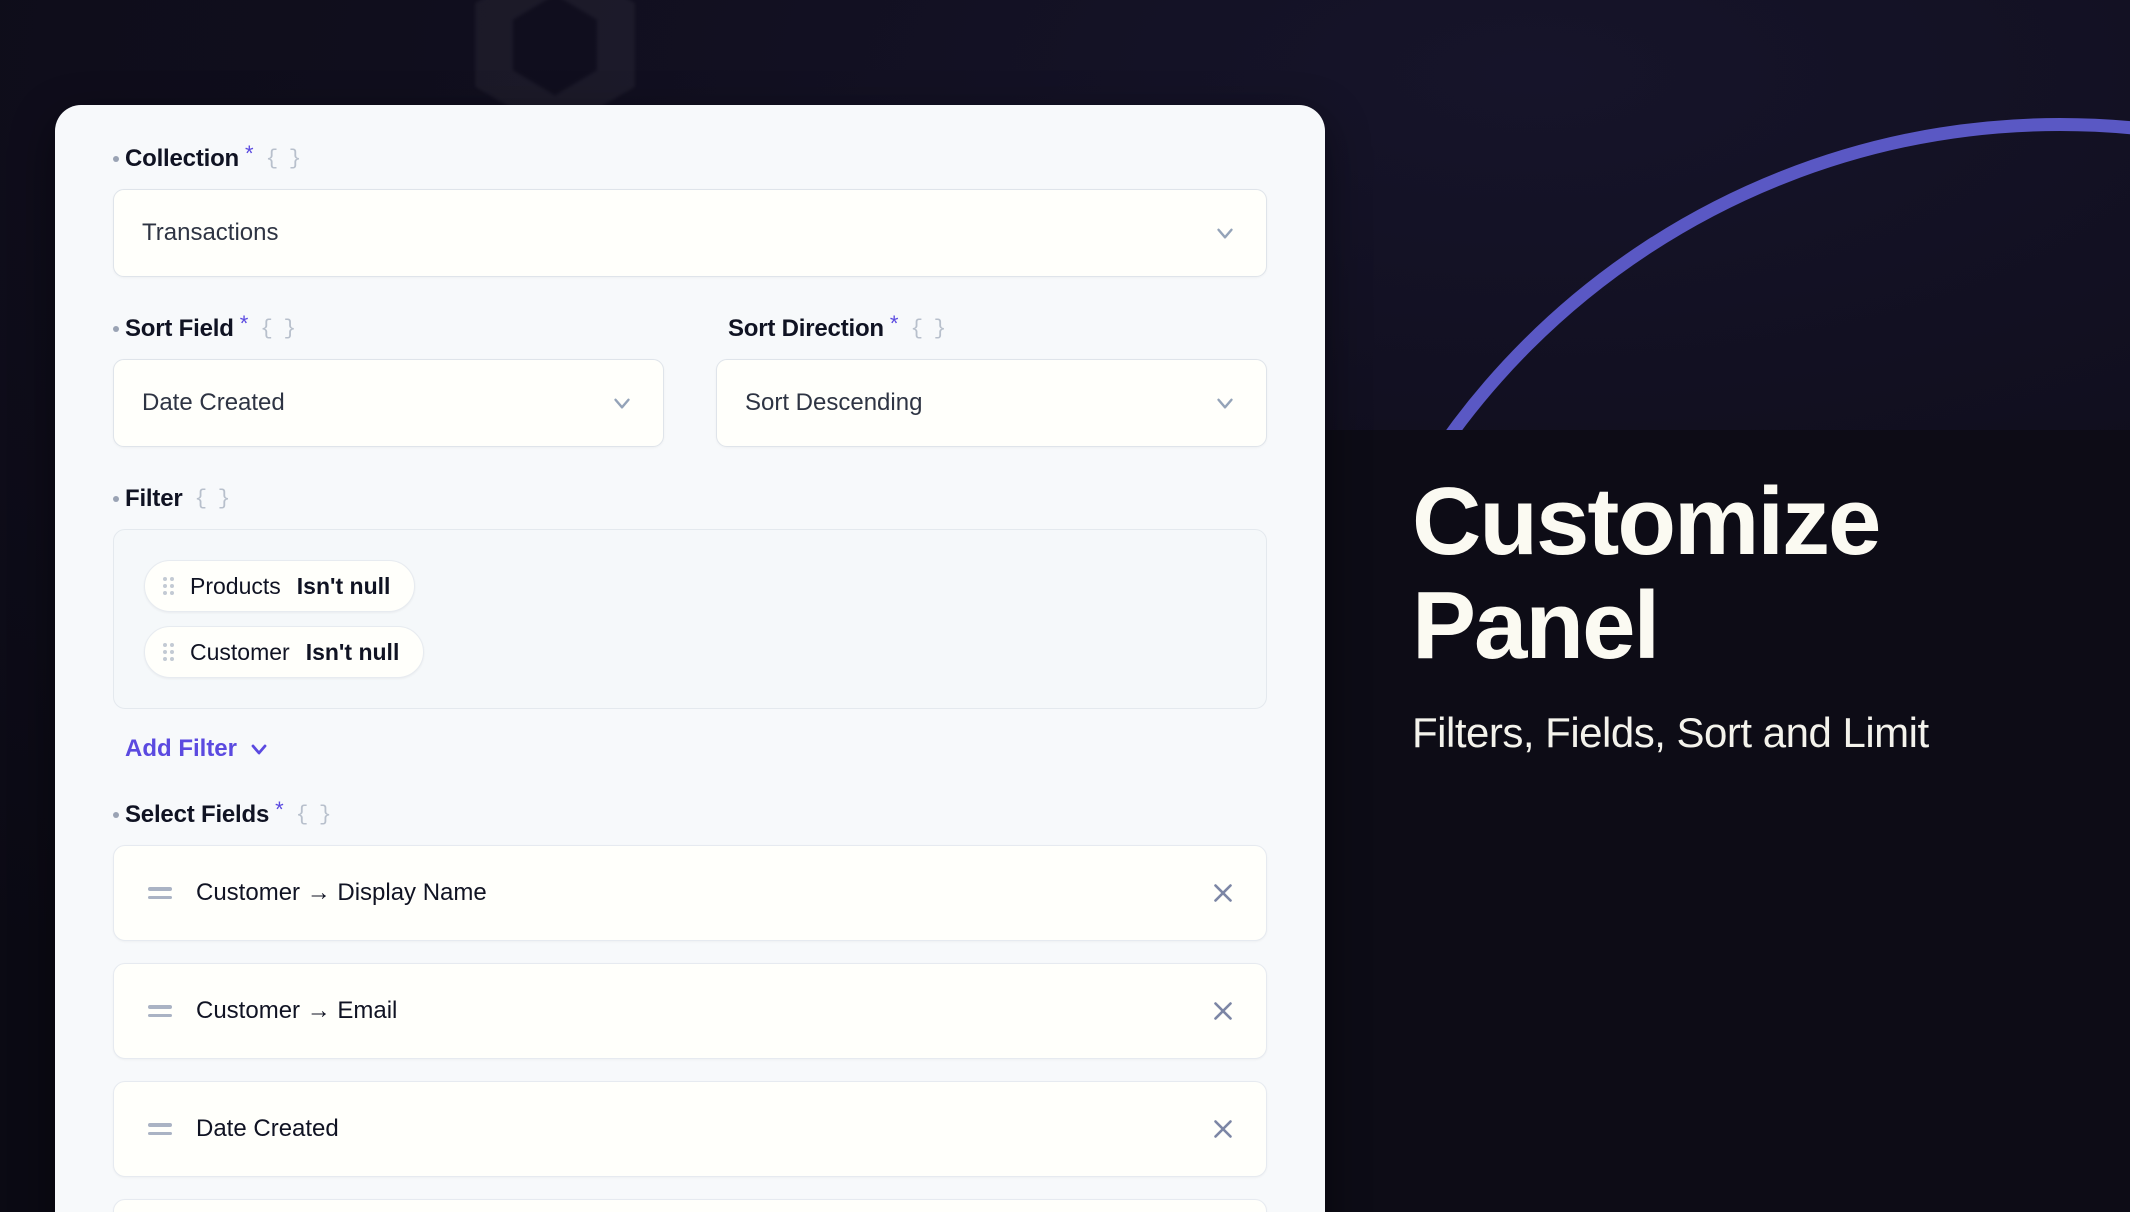 The height and width of the screenshot is (1212, 2130). I want to click on filter-pill-field: Products, so click(235, 585).